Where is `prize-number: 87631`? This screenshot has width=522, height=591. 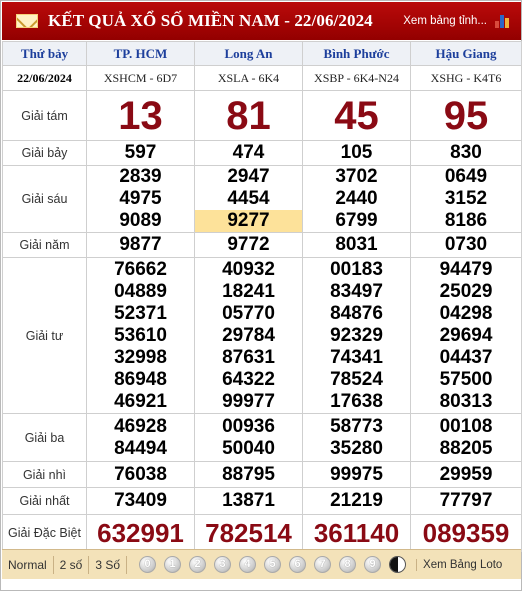 prize-number: 87631 is located at coordinates (248, 357).